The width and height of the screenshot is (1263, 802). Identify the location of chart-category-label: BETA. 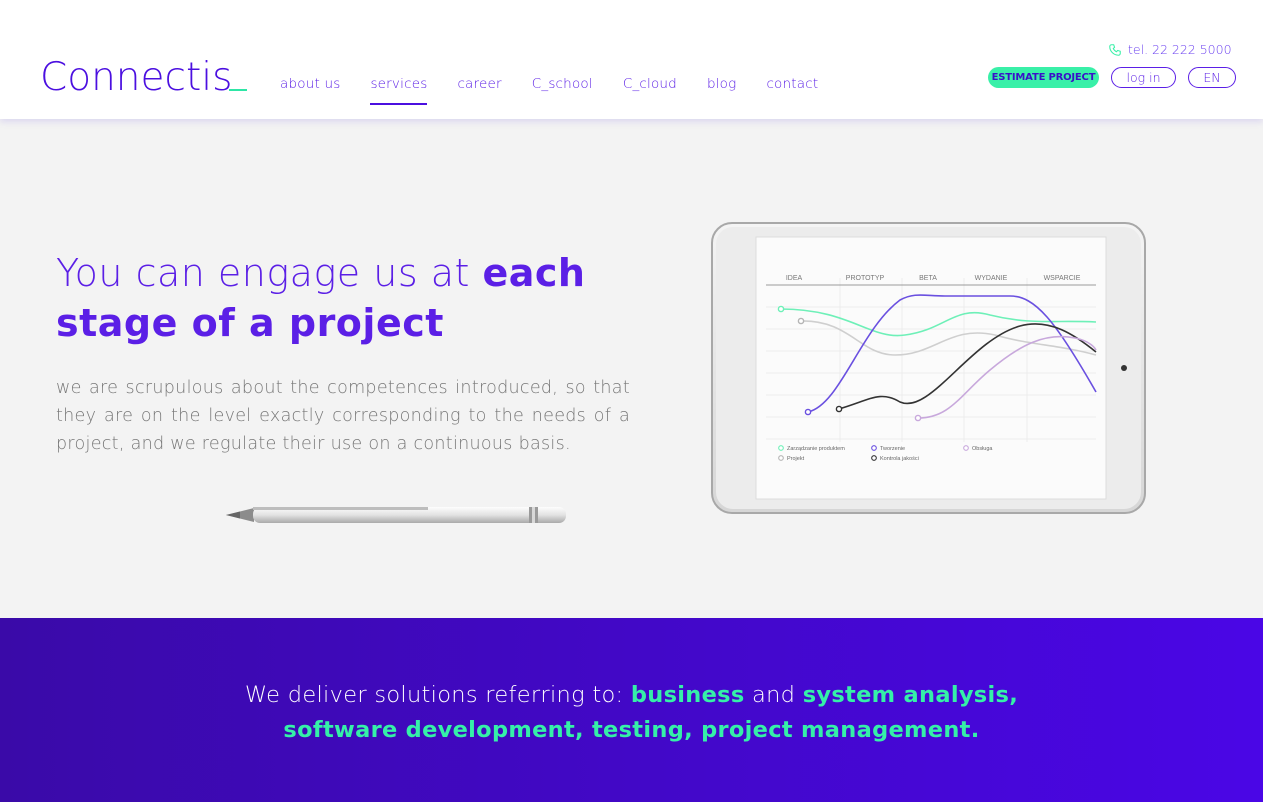
(928, 278).